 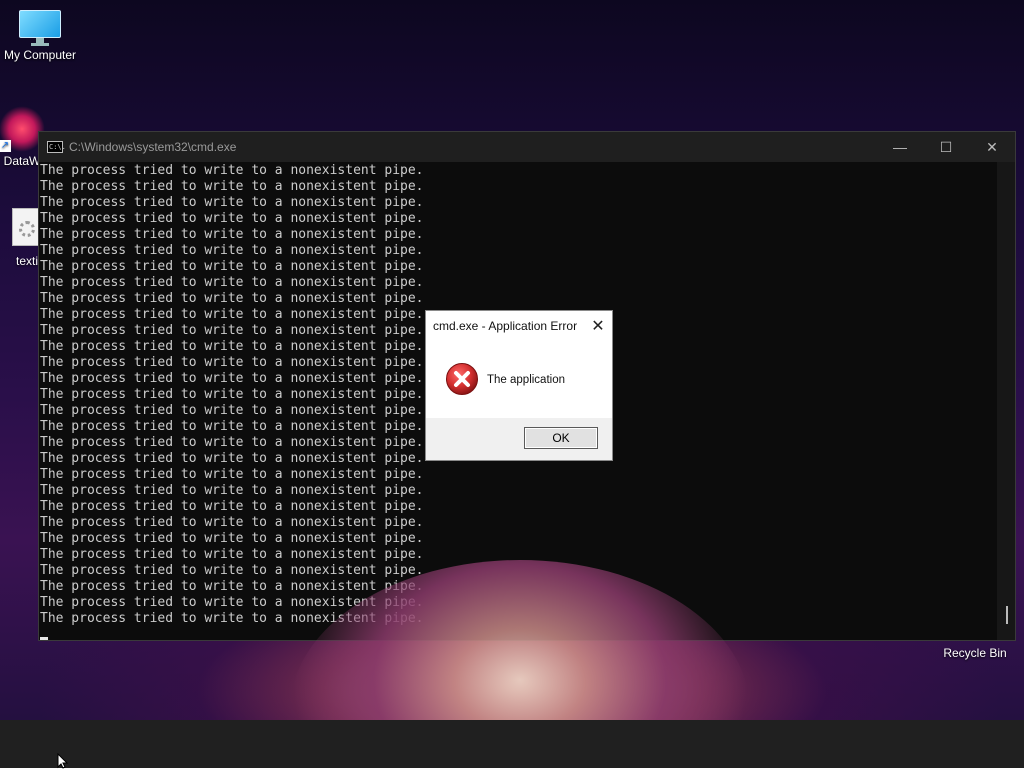 What do you see at coordinates (40, 55) in the screenshot?
I see `my-computer-label: My Computer` at bounding box center [40, 55].